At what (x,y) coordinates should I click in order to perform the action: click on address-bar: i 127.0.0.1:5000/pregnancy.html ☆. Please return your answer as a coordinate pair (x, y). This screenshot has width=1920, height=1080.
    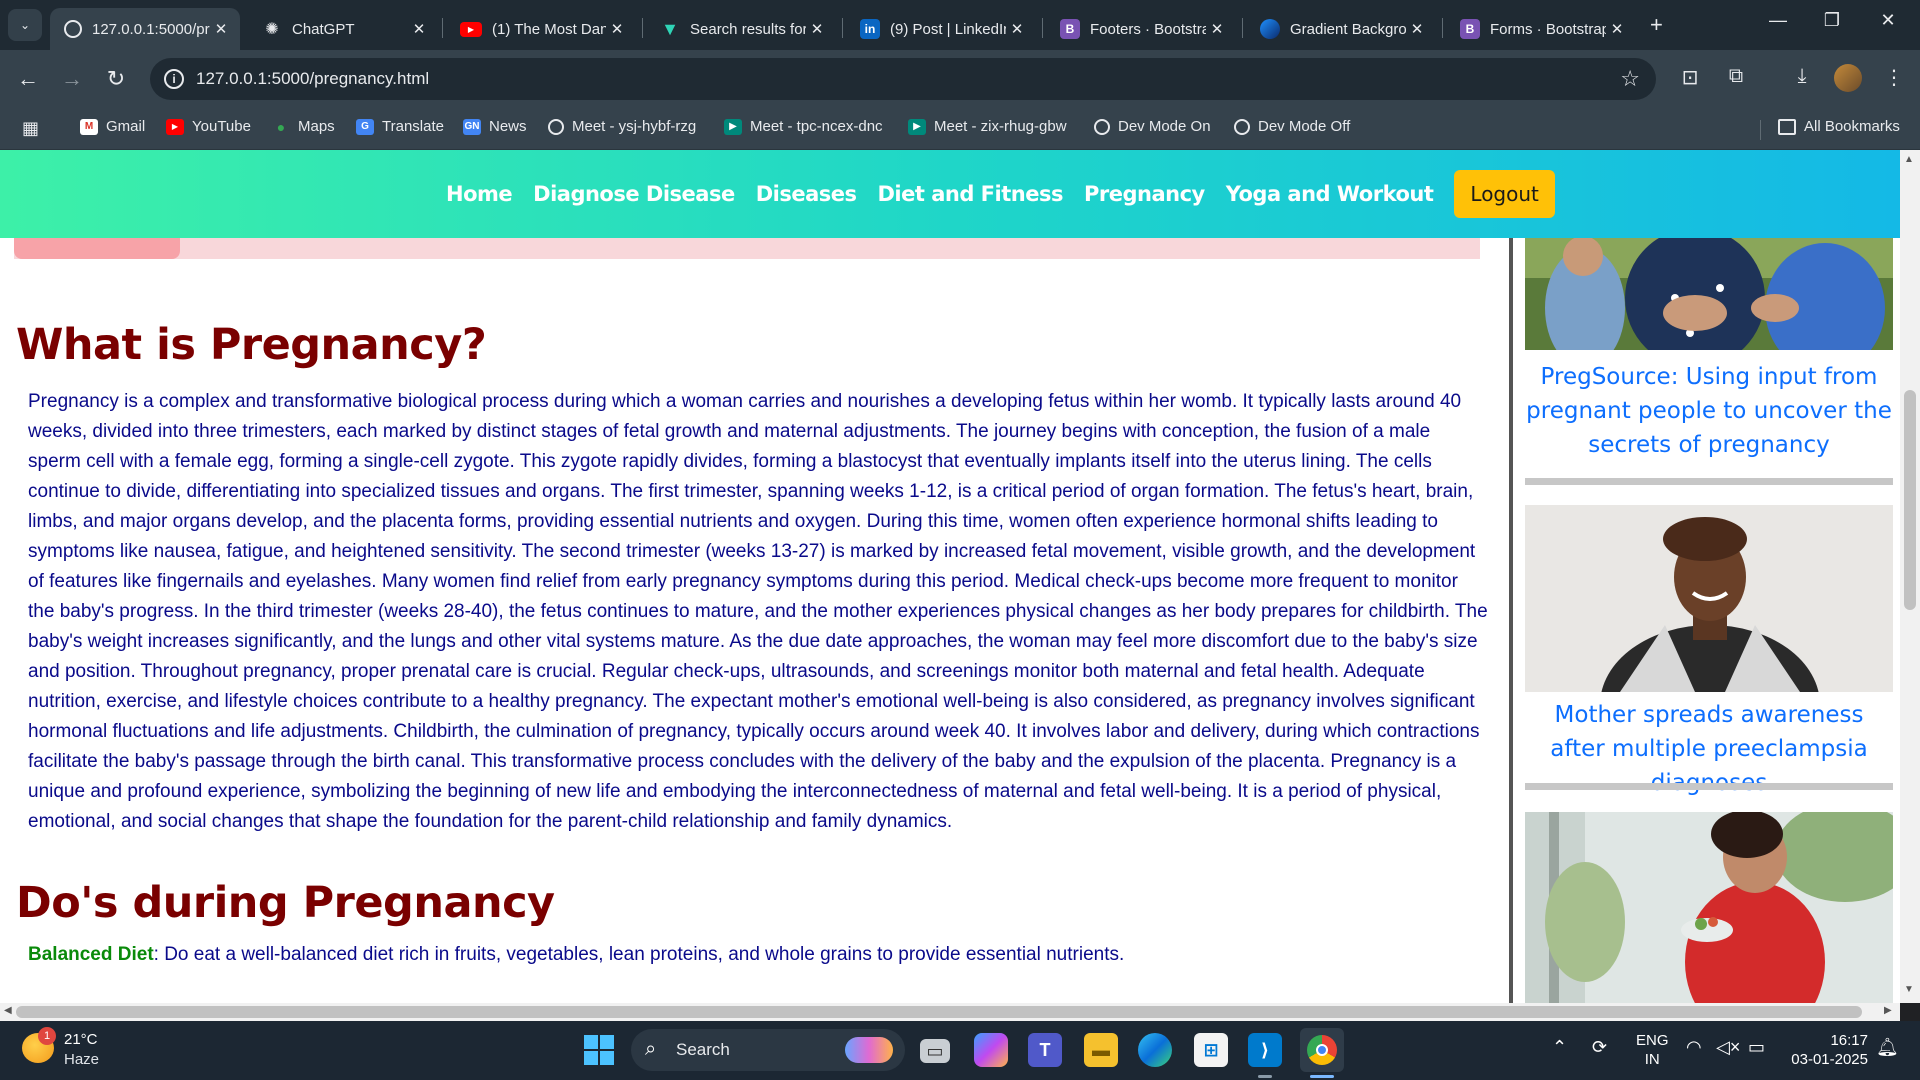
    Looking at the image, I should click on (903, 79).